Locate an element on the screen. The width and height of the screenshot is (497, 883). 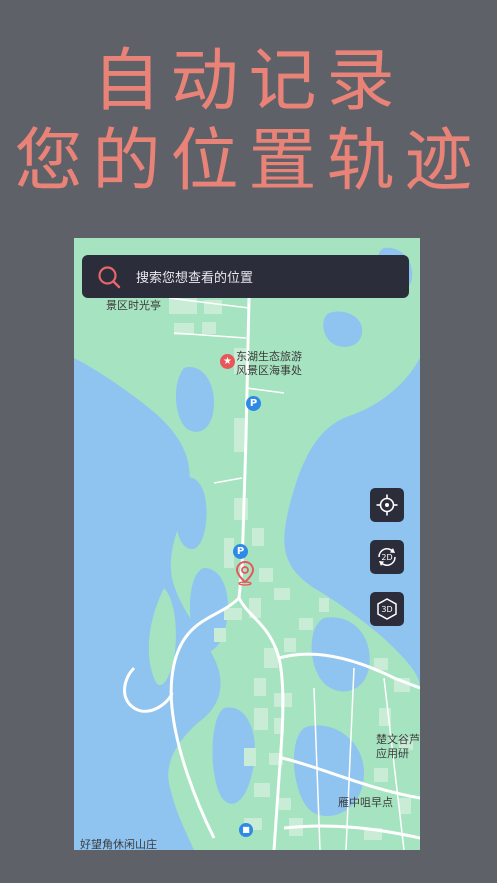
bus-stop-icon: ■ is located at coordinates (246, 830).